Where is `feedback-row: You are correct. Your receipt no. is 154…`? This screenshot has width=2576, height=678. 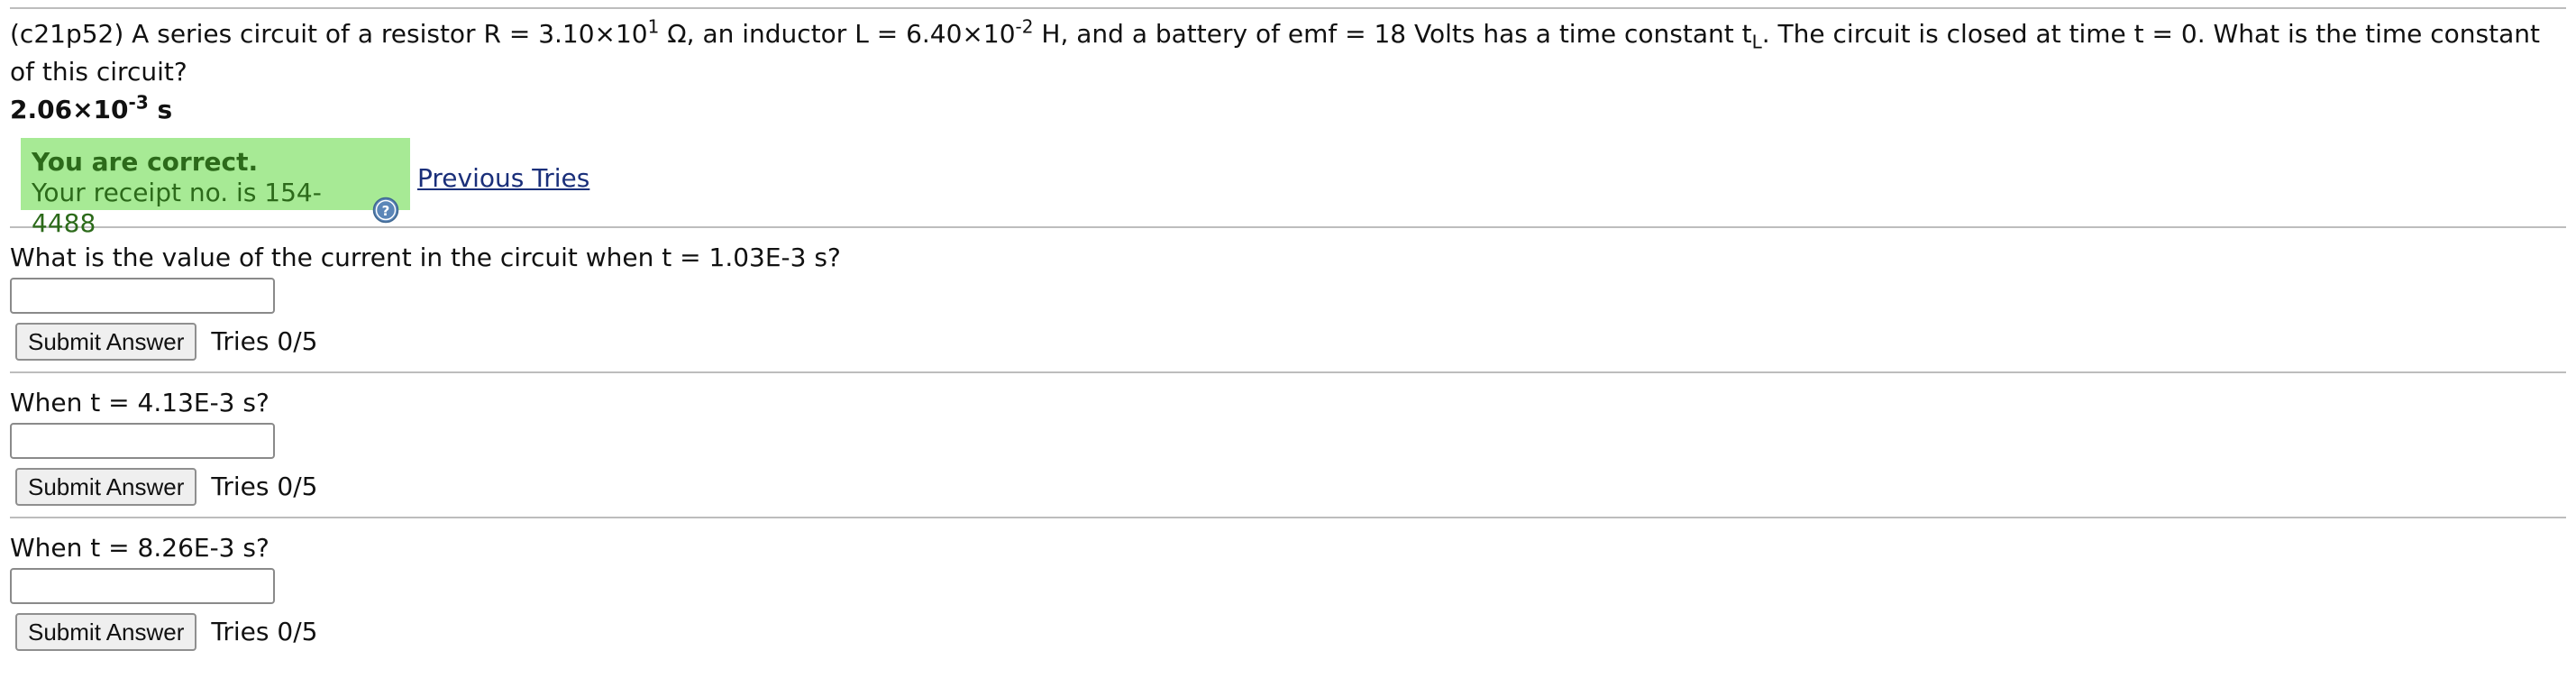 feedback-row: You are correct. Your receipt no. is 154… is located at coordinates (1289, 188).